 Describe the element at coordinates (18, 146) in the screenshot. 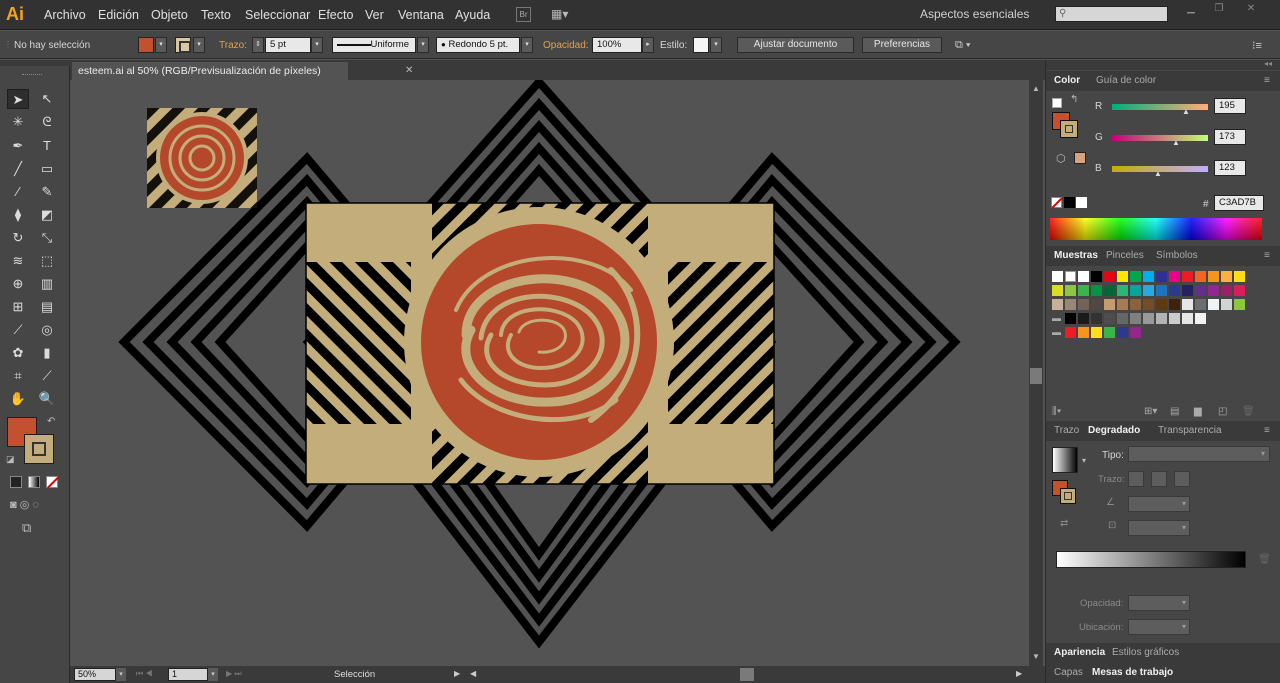

I see `pen-tool-icon: ✒` at that location.